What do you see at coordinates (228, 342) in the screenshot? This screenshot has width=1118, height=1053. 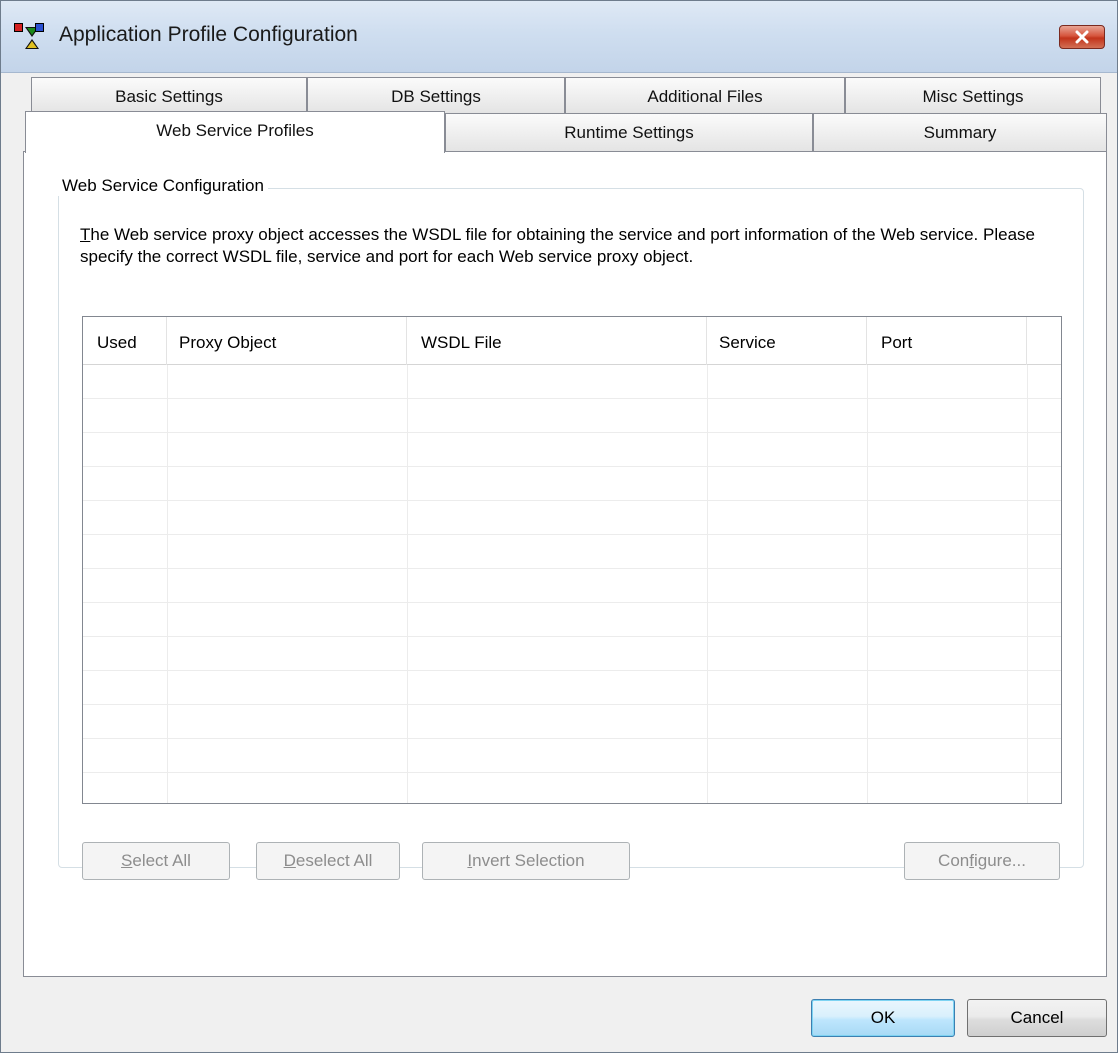 I see `column-label: Proxy Object` at bounding box center [228, 342].